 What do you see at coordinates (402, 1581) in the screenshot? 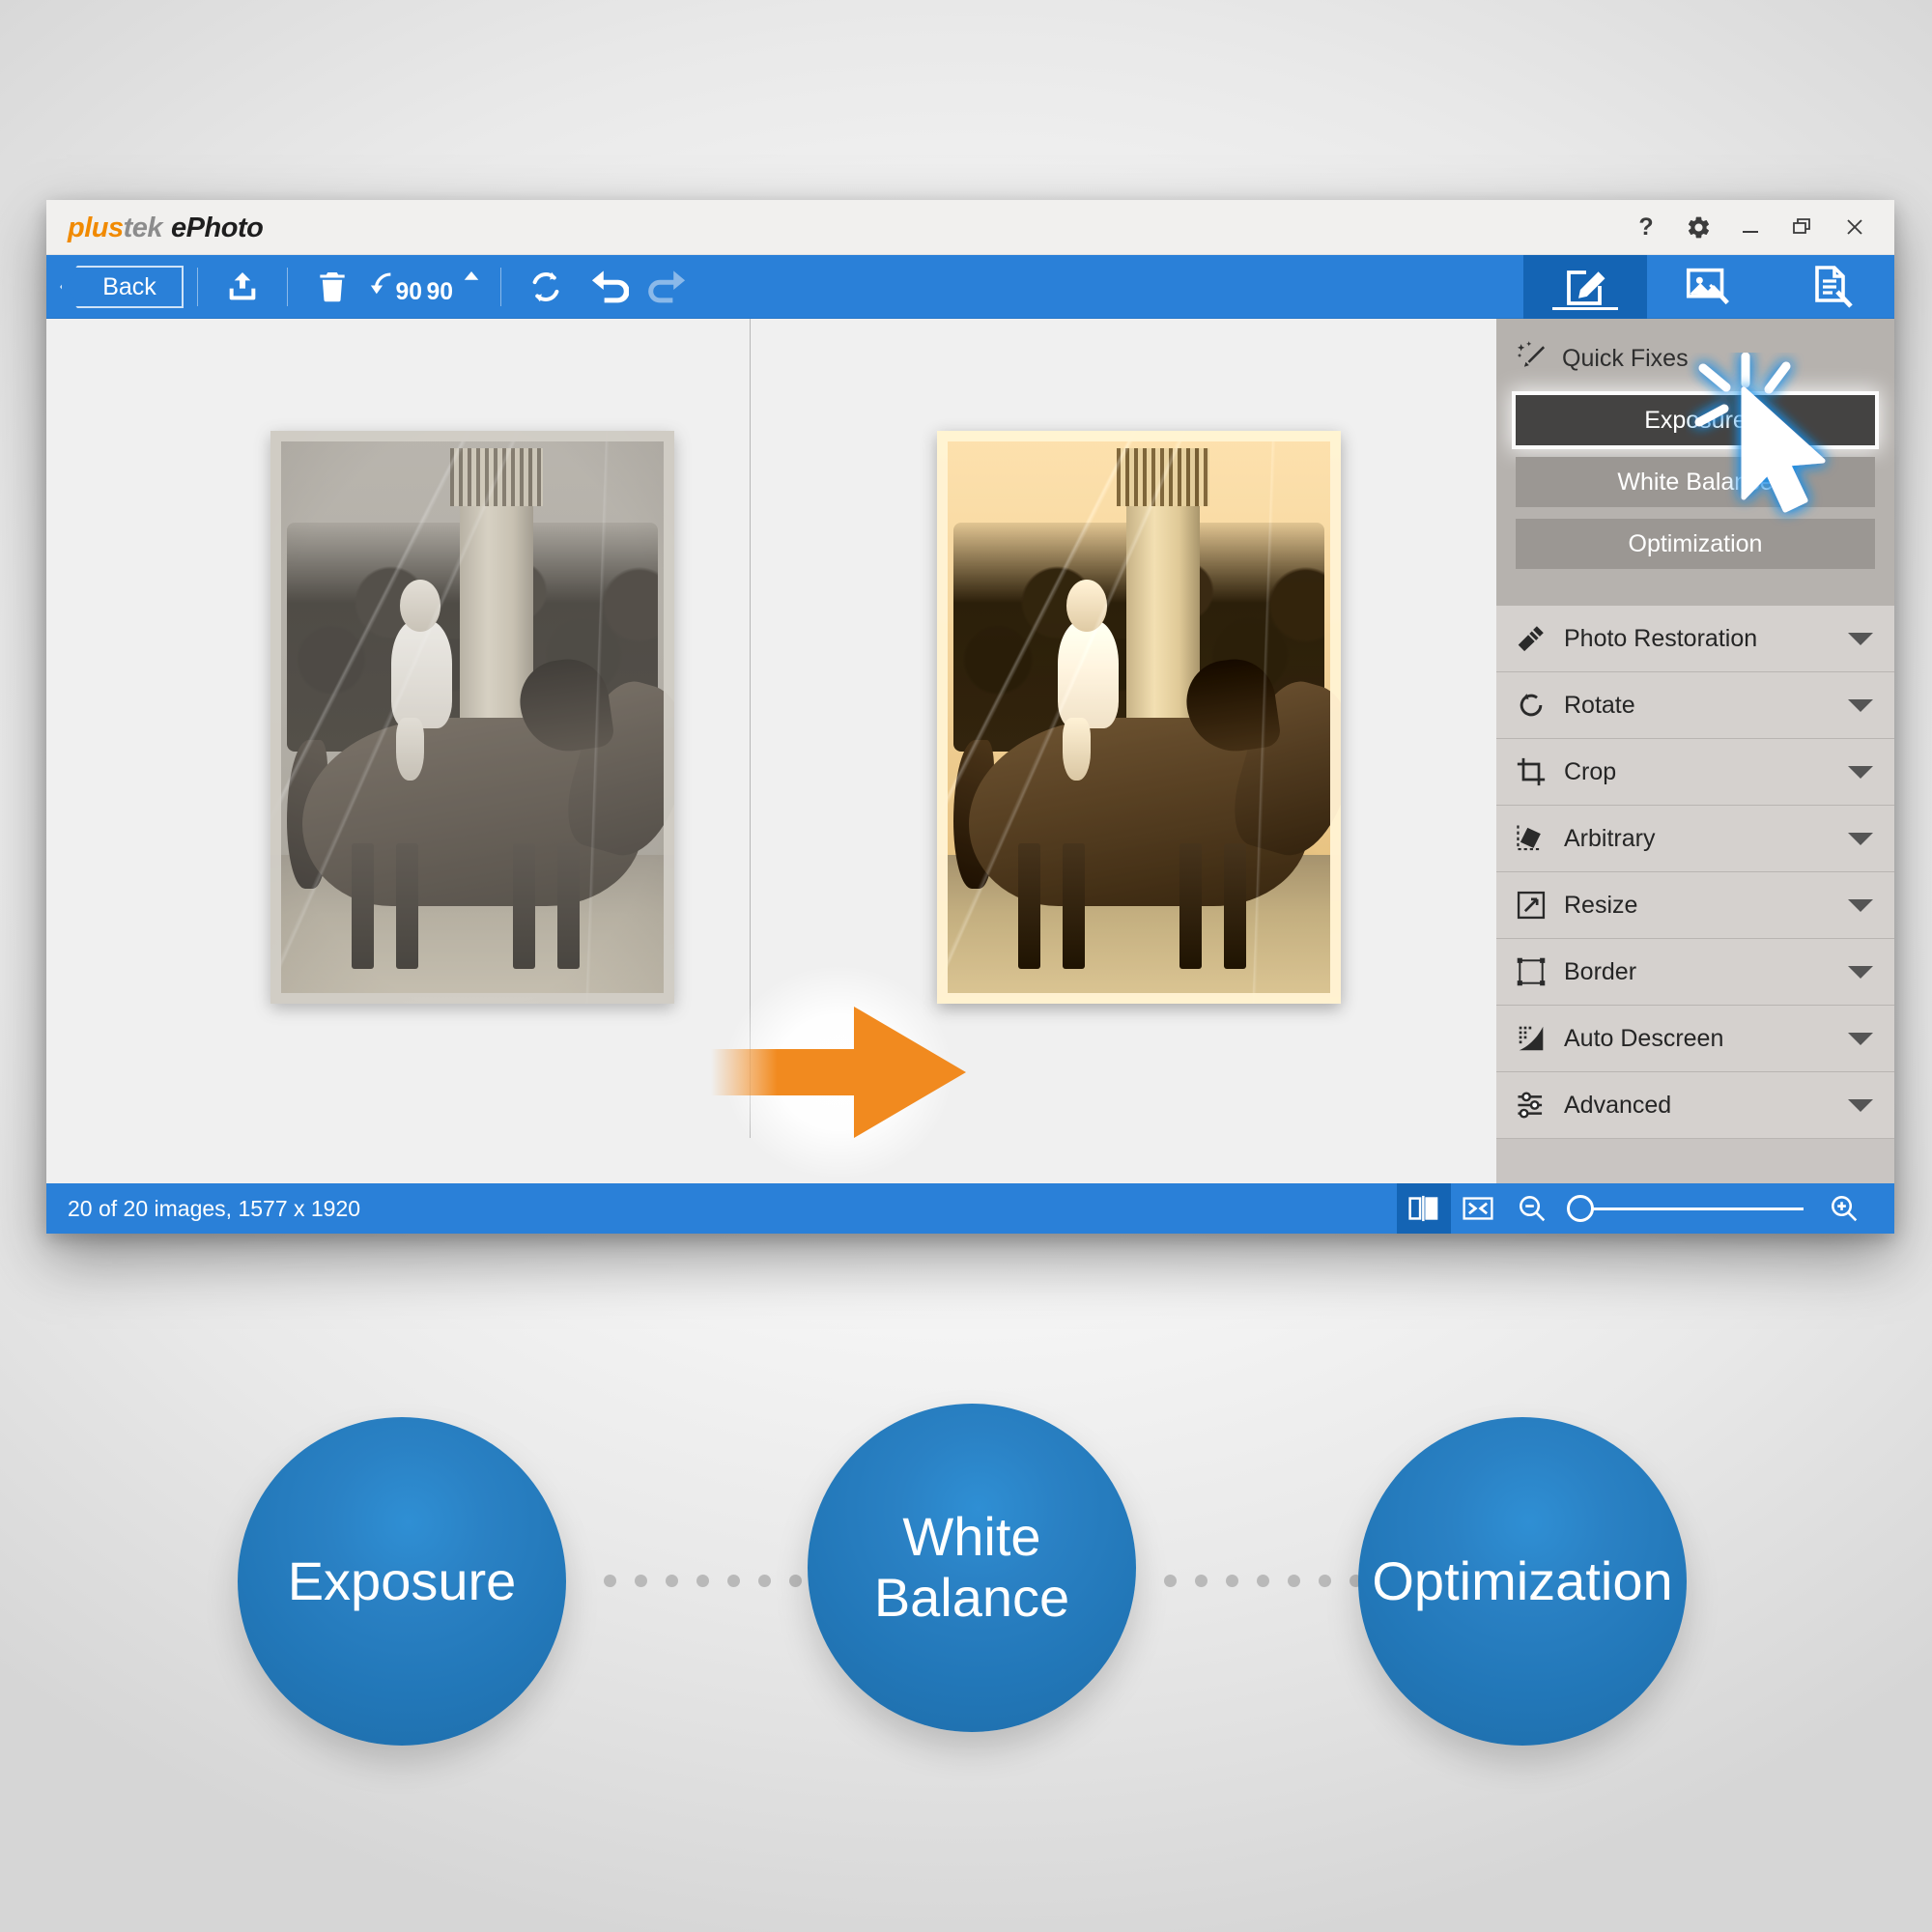
I see `step-circle-exposure: Exposure` at bounding box center [402, 1581].